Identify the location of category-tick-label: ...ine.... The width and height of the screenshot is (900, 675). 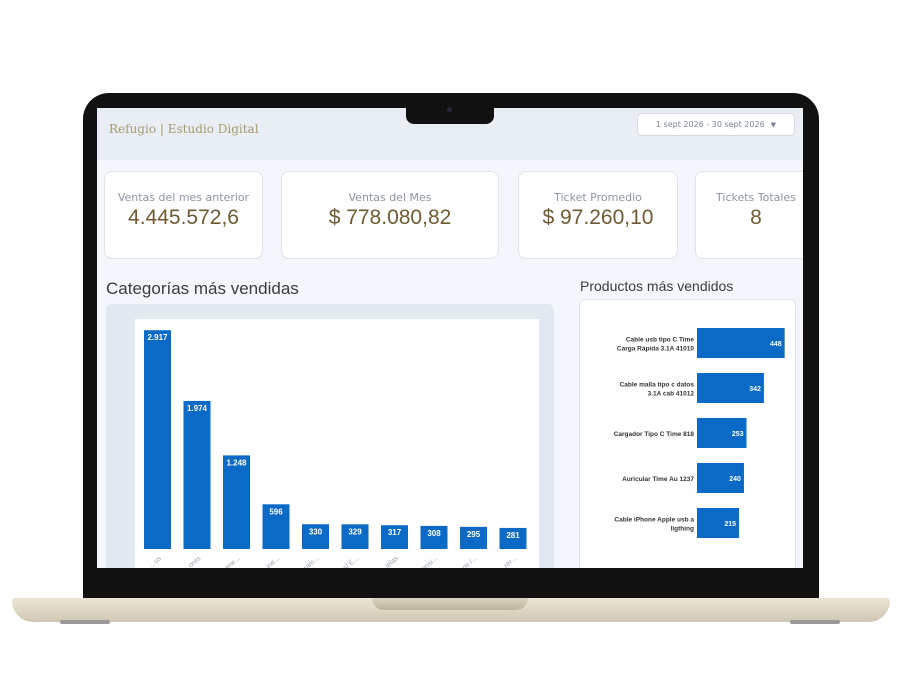
(271, 561).